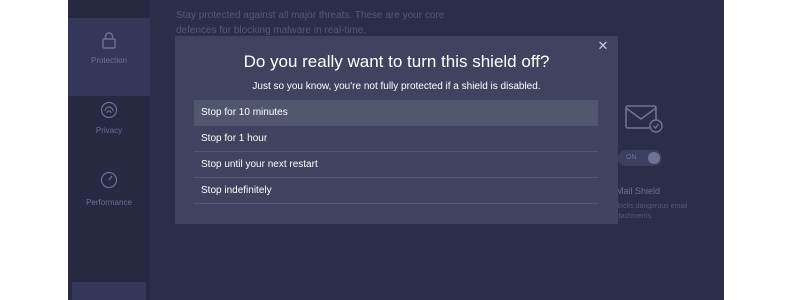 The image size is (800, 300). I want to click on sidebar-item-label: Privacy, so click(109, 130).